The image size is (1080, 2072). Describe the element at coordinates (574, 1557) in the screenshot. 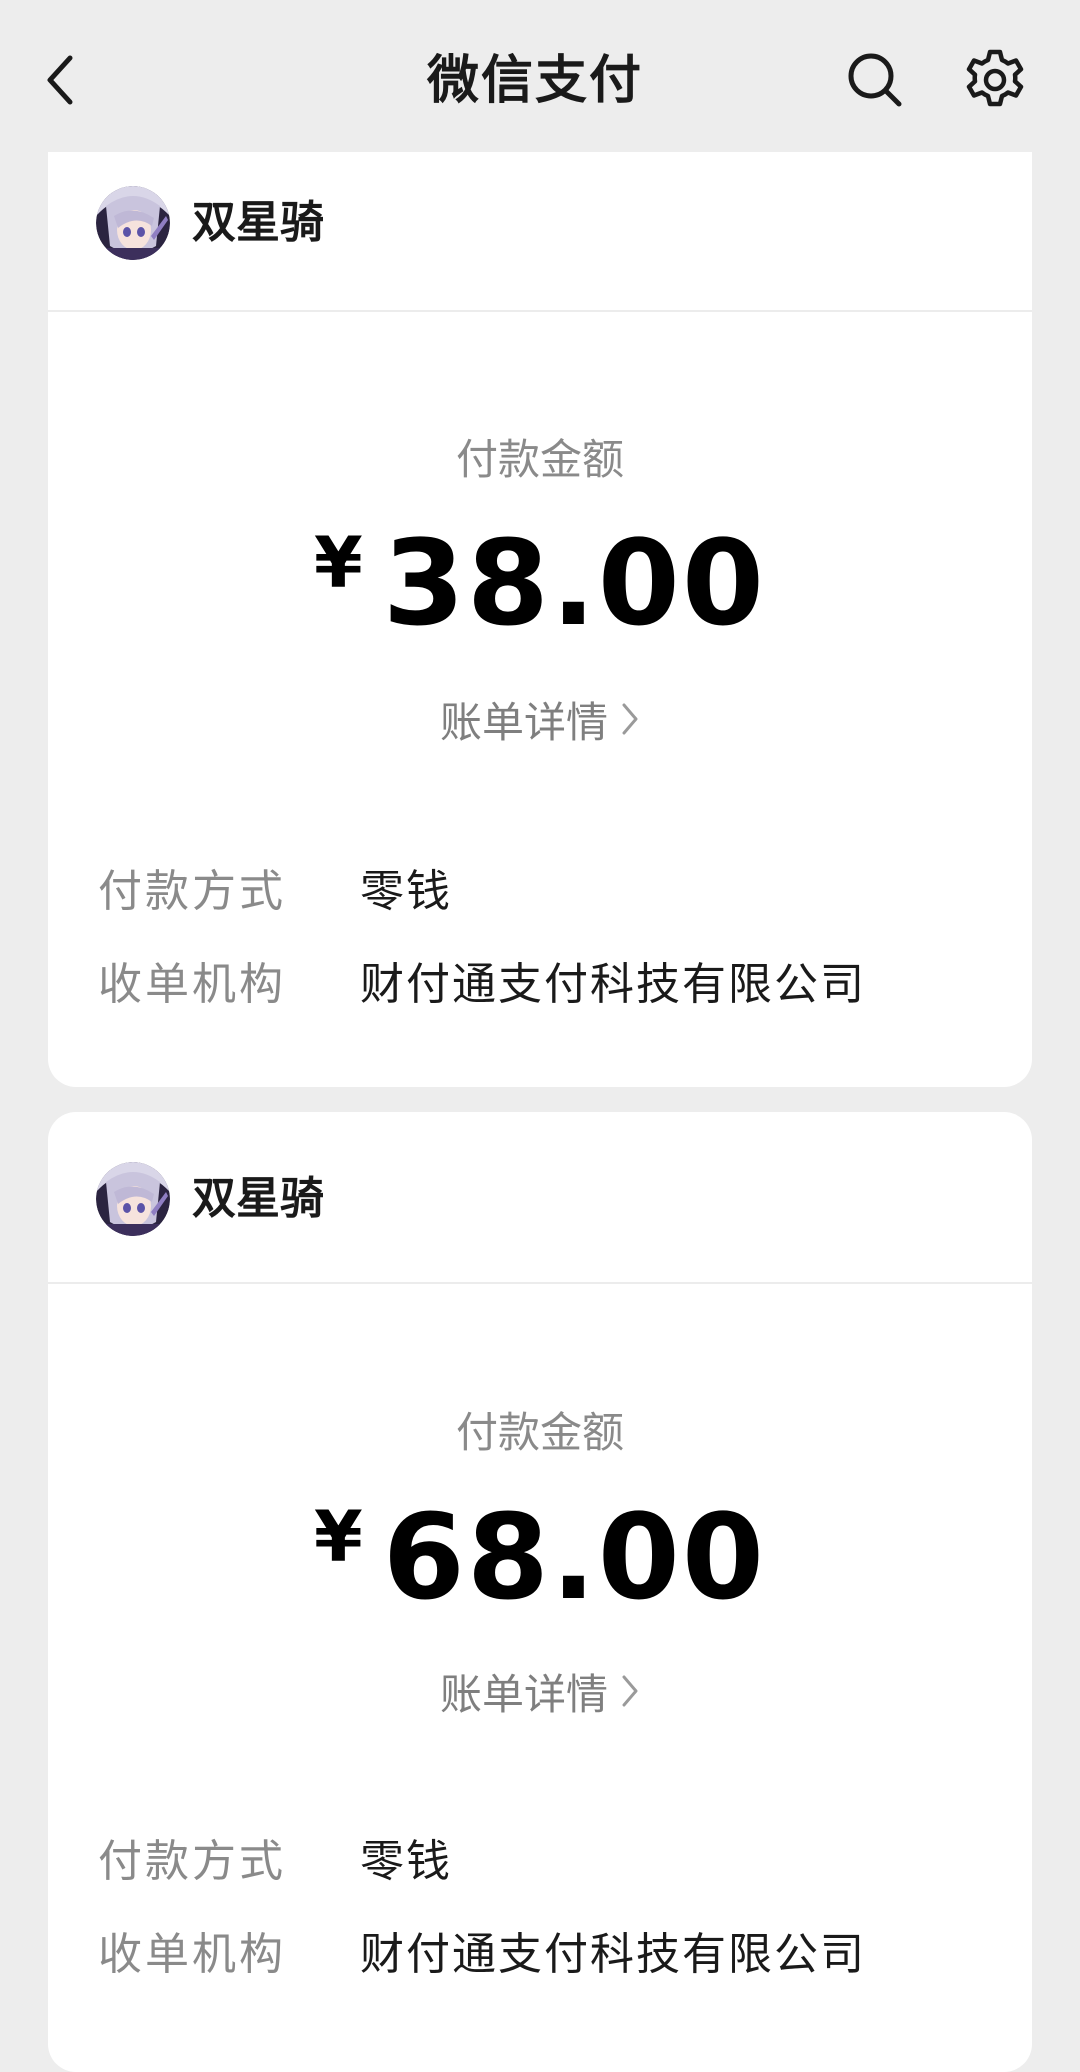

I see `amount-value: 68.00` at that location.